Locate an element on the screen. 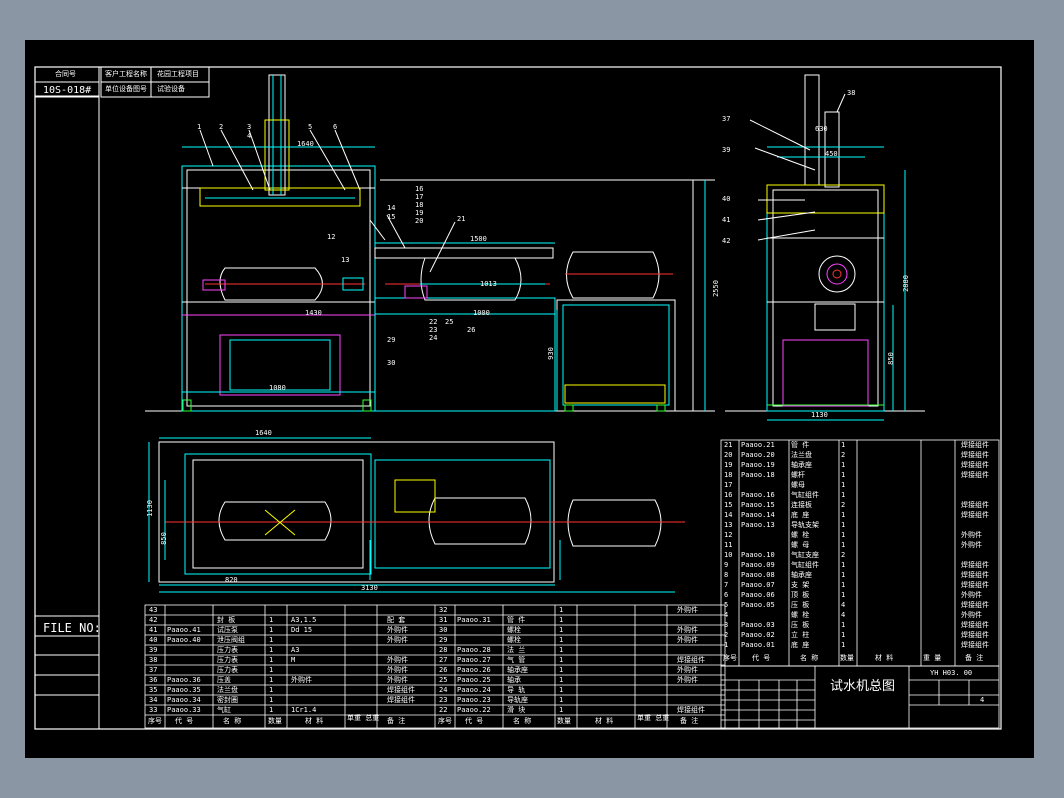  callout: 17 is located at coordinates (419, 197).